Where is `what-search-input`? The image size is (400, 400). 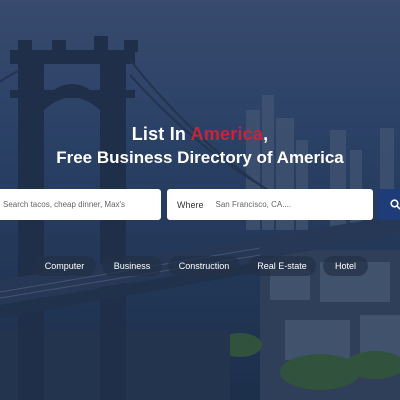 what-search-input is located at coordinates (82, 204).